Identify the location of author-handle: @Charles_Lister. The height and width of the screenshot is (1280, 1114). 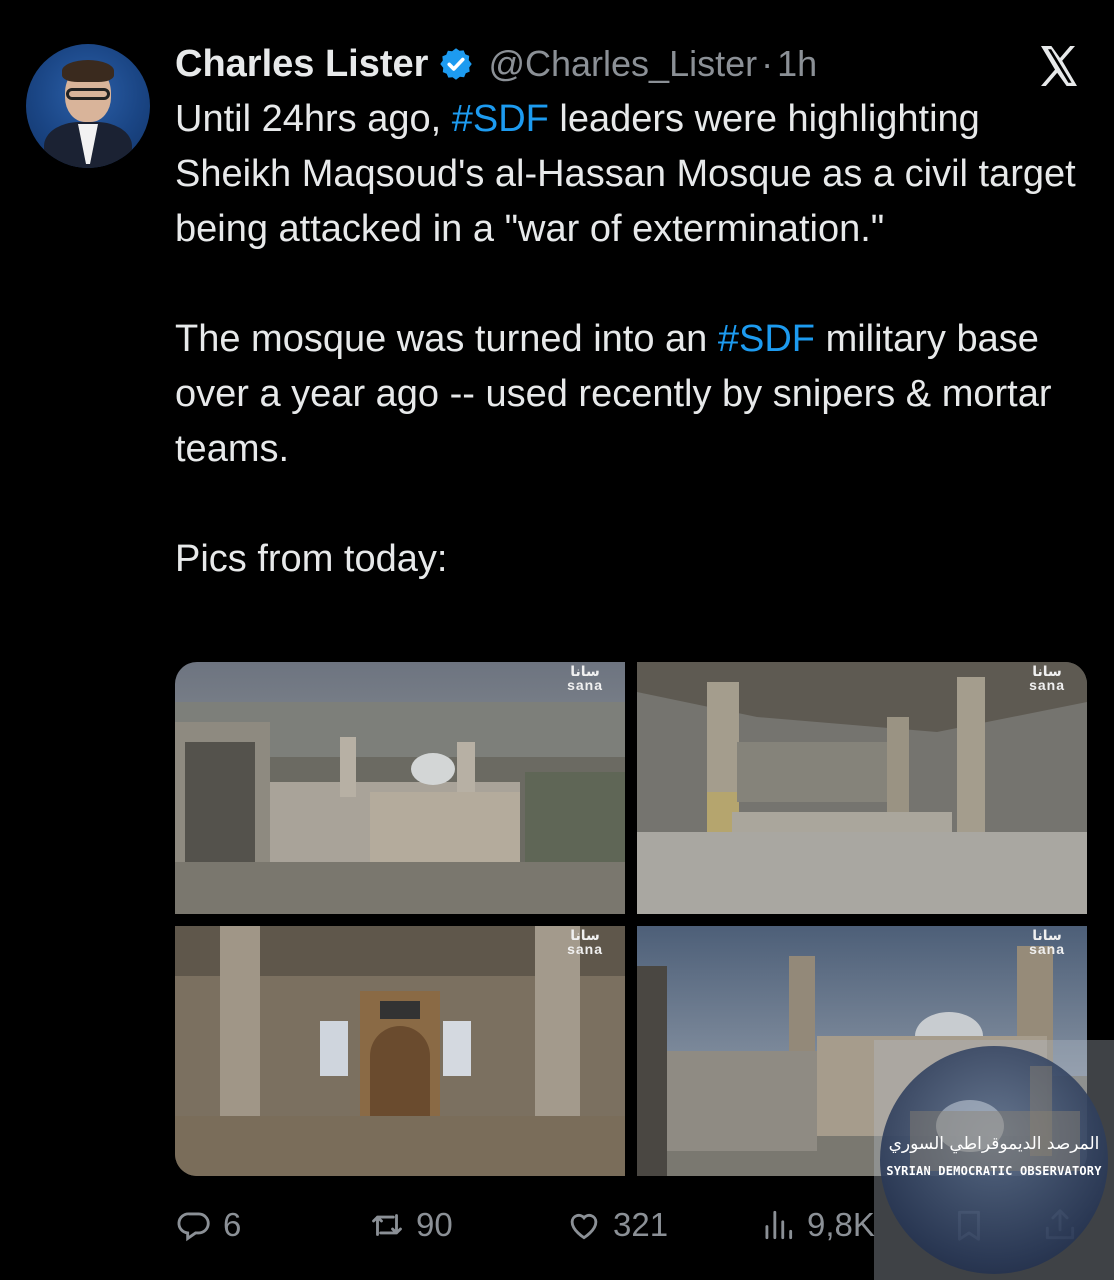
(622, 64).